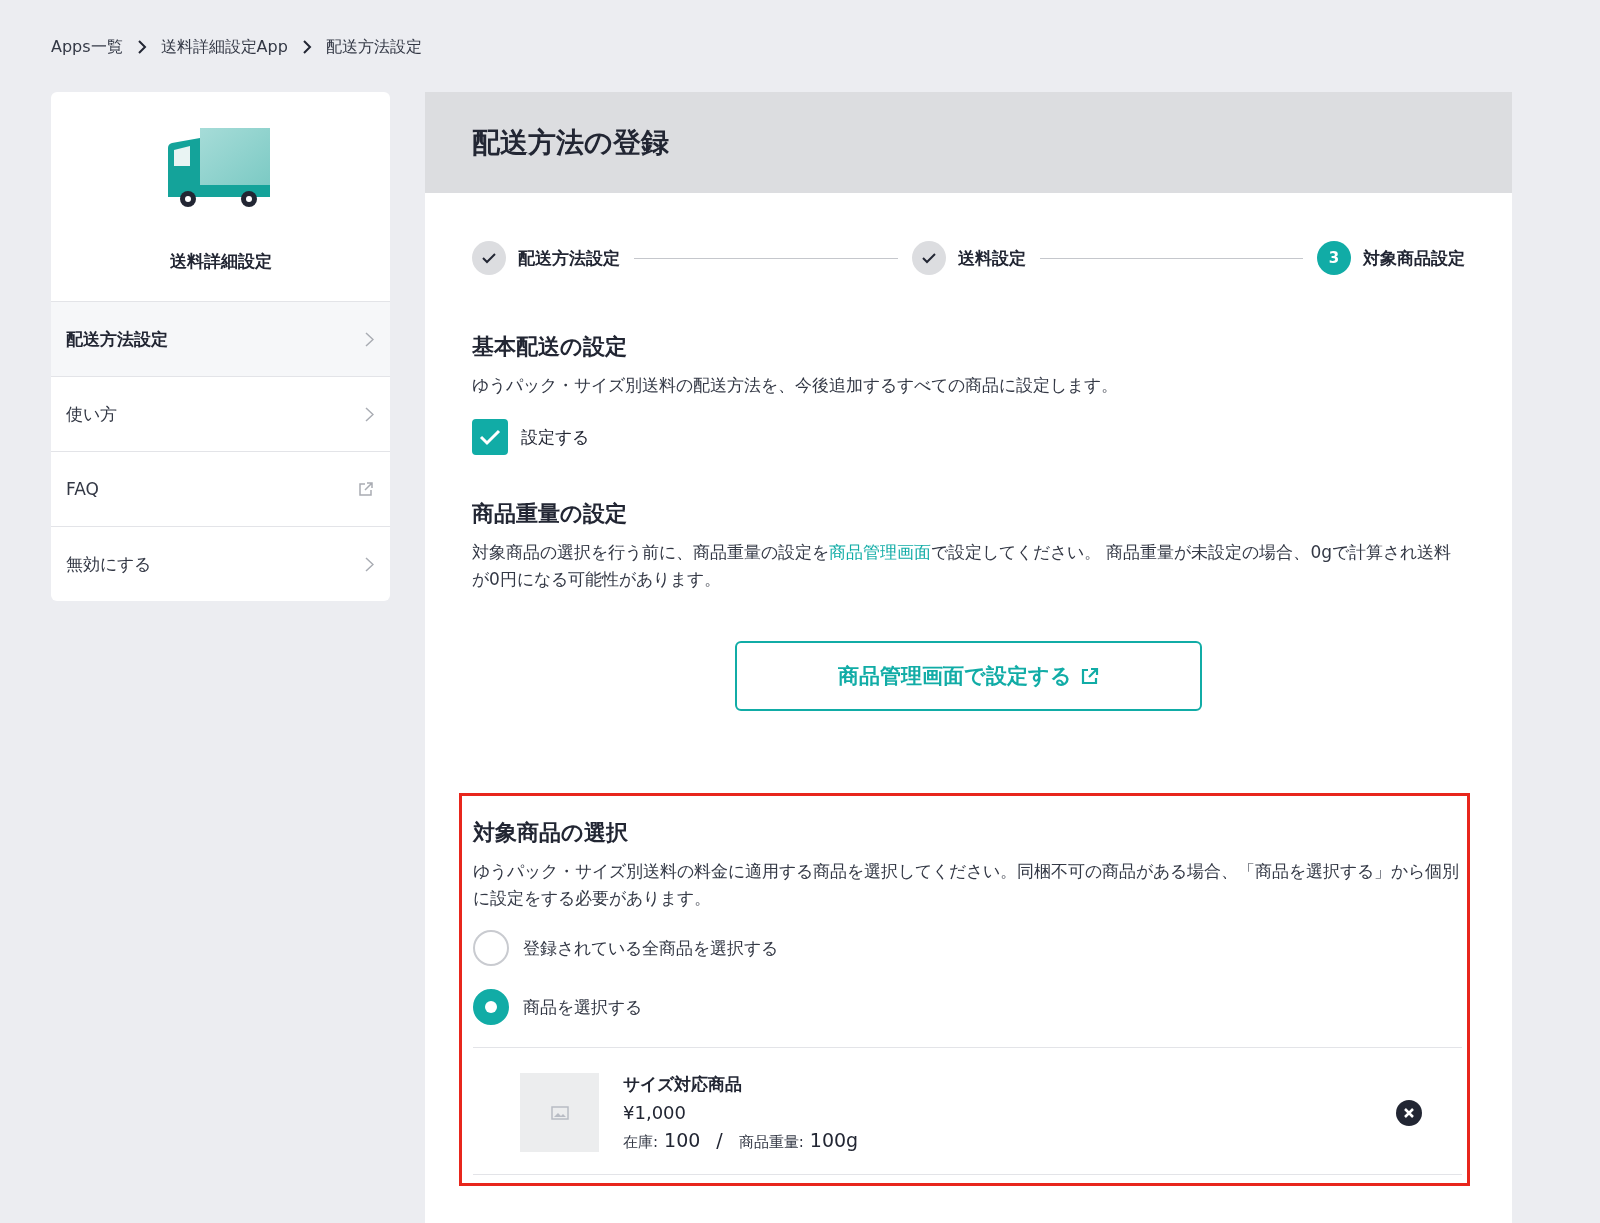 The height and width of the screenshot is (1223, 1600). I want to click on step-label: 対象商品設定, so click(1414, 258).